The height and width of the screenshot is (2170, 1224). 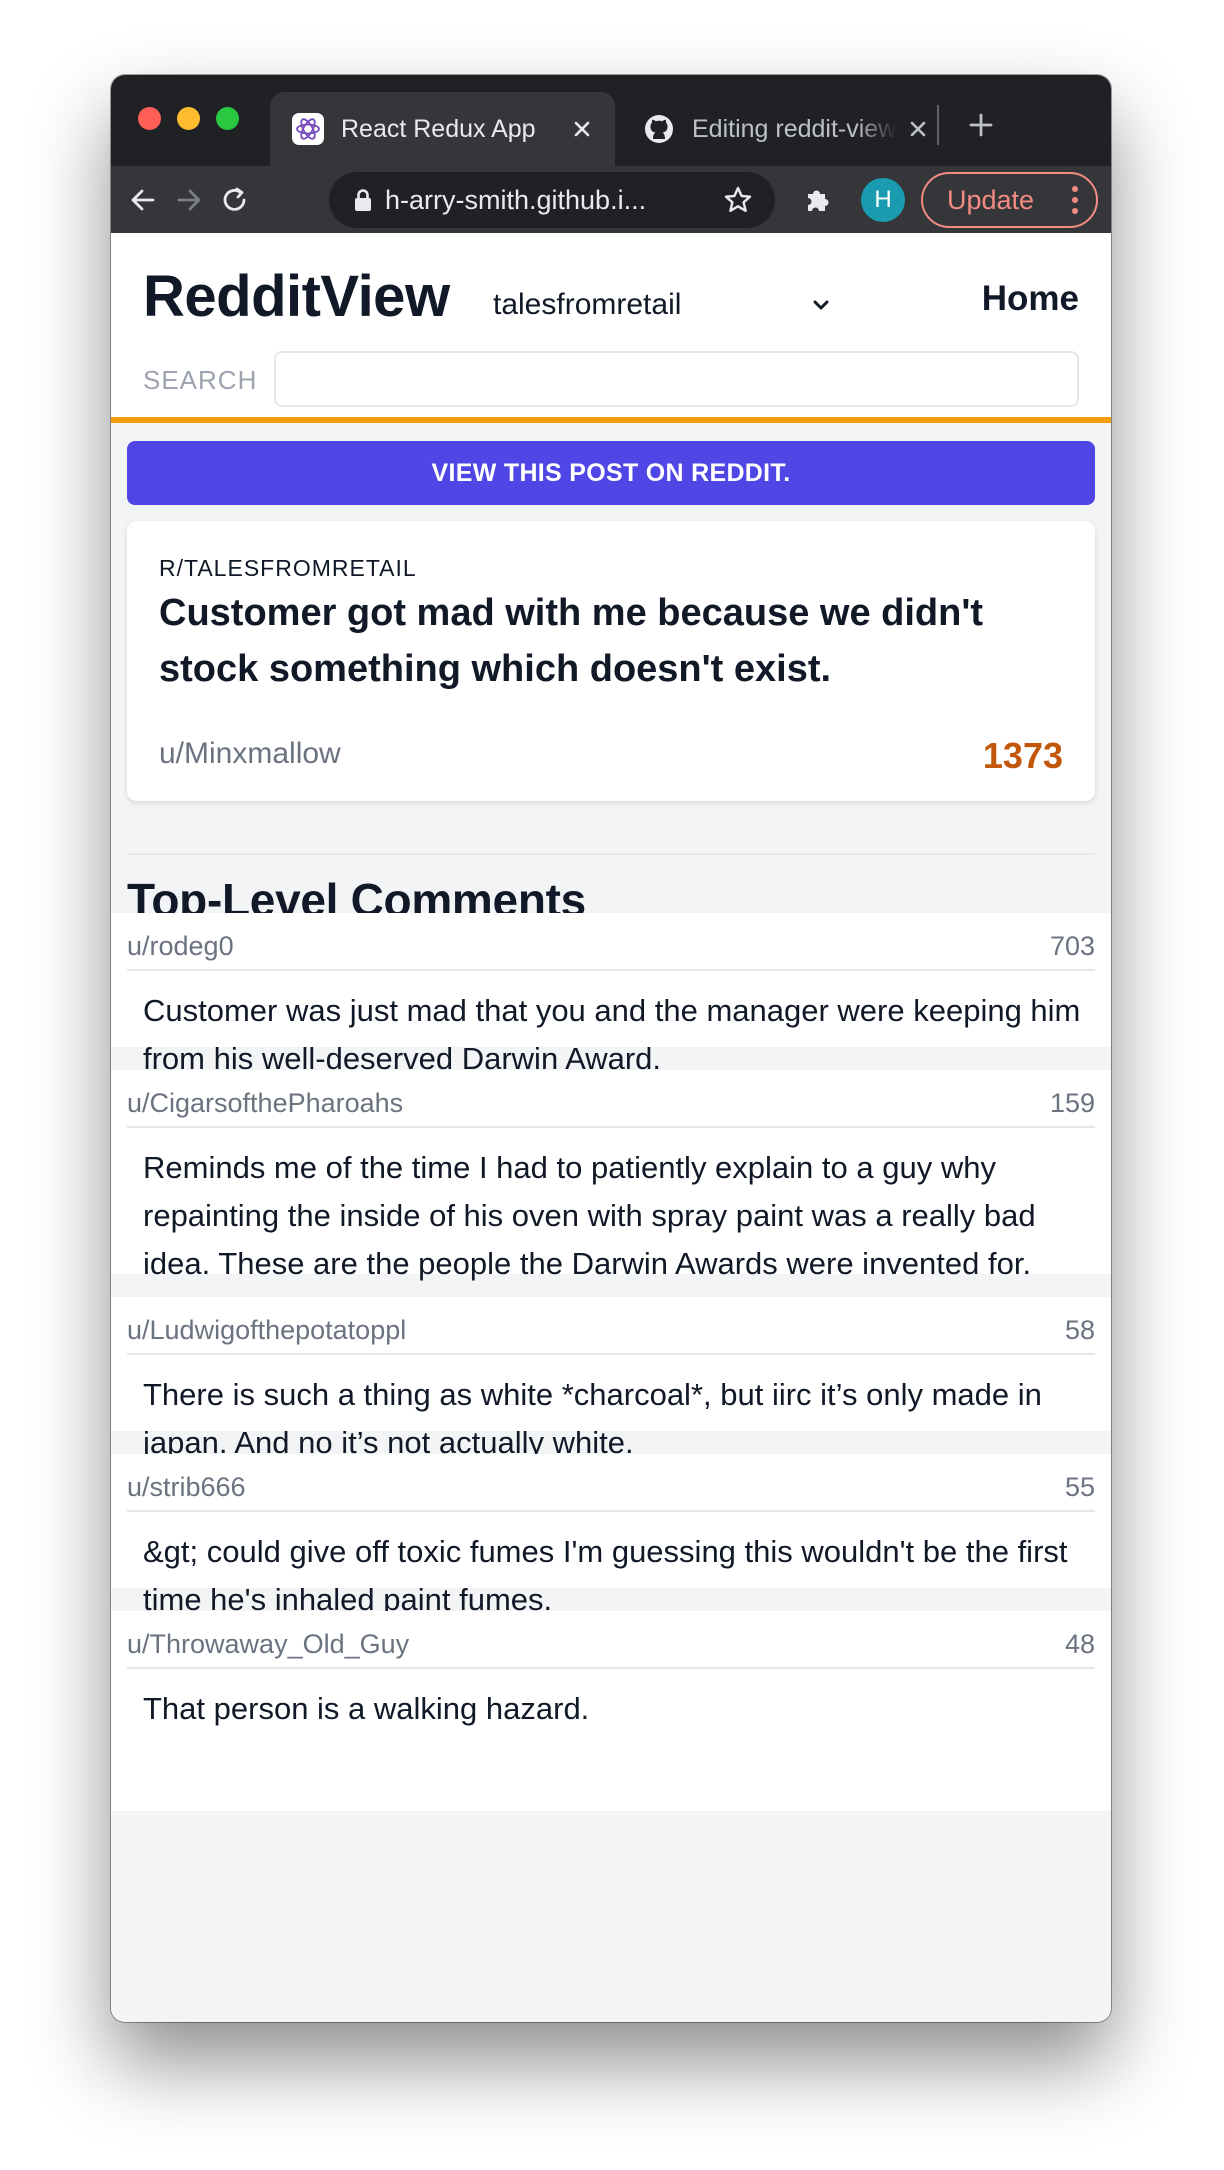 I want to click on comment-header: u/Ludwigofthepotatoppl 58, so click(x=611, y=1335).